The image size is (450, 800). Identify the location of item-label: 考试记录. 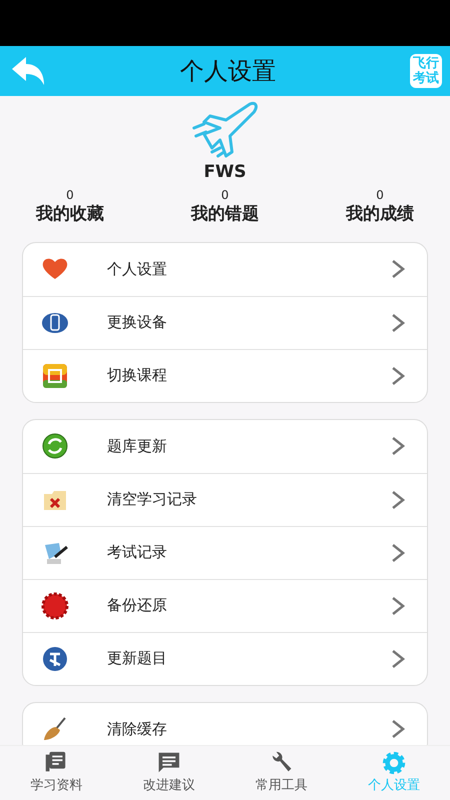
(137, 553).